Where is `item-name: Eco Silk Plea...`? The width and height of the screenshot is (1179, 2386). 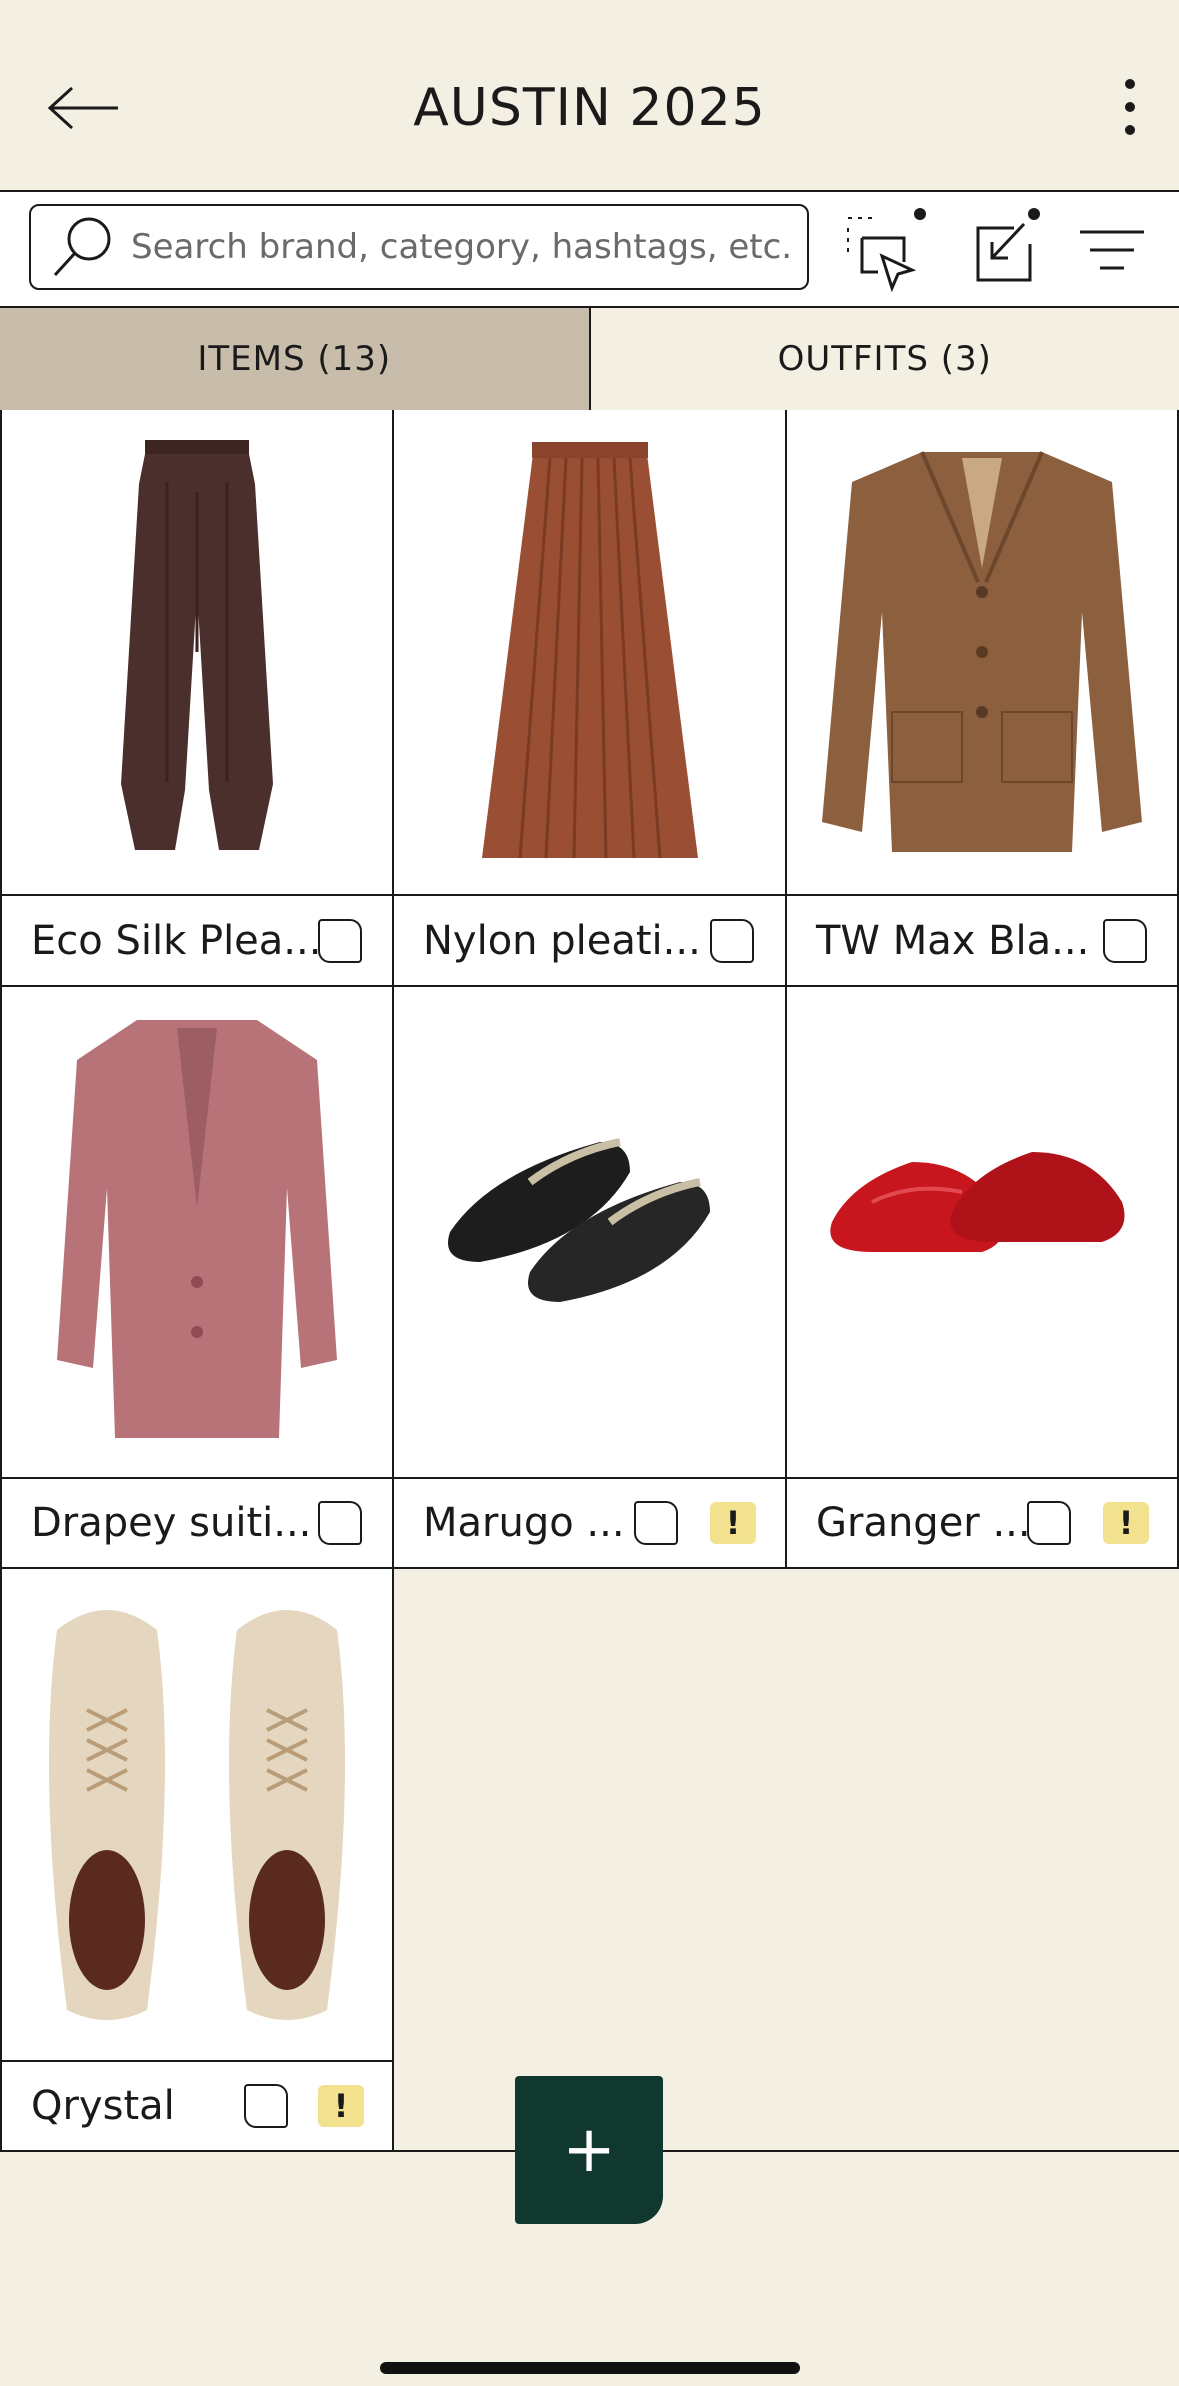
item-name: Eco Silk Plea... is located at coordinates (176, 941).